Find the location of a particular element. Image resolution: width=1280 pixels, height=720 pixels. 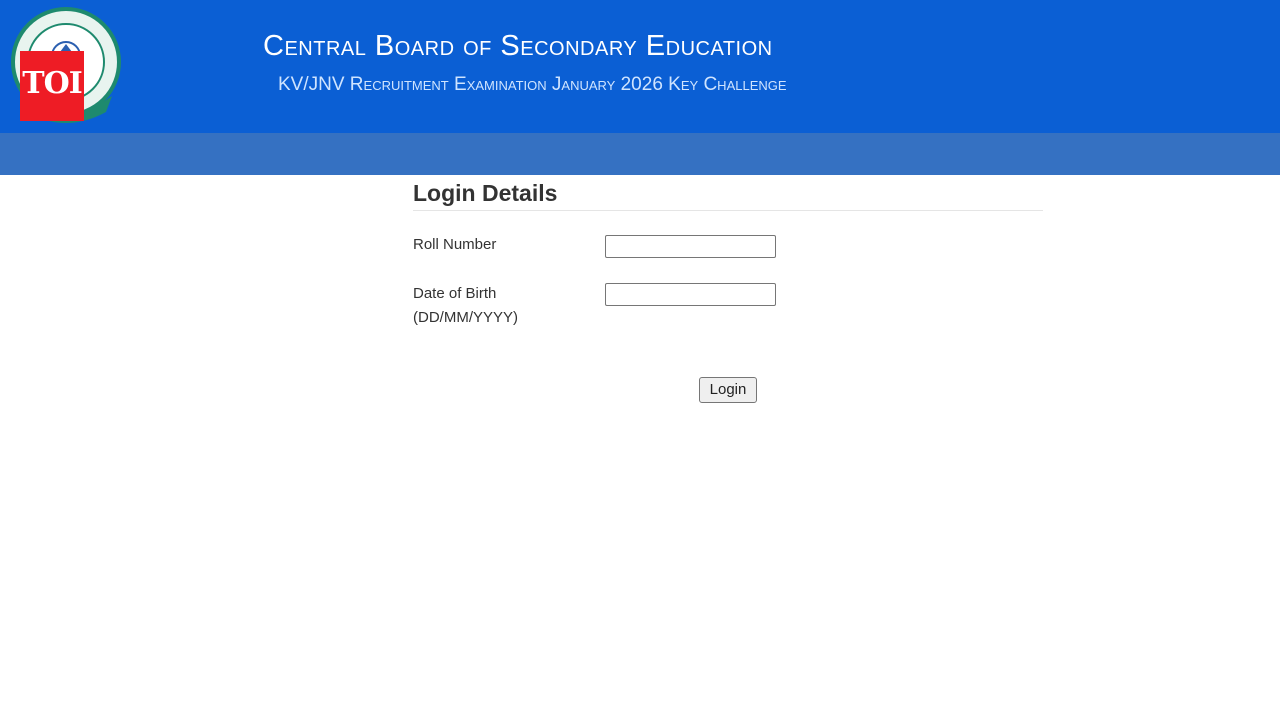

nav-bar: n is located at coordinates (640, 154).